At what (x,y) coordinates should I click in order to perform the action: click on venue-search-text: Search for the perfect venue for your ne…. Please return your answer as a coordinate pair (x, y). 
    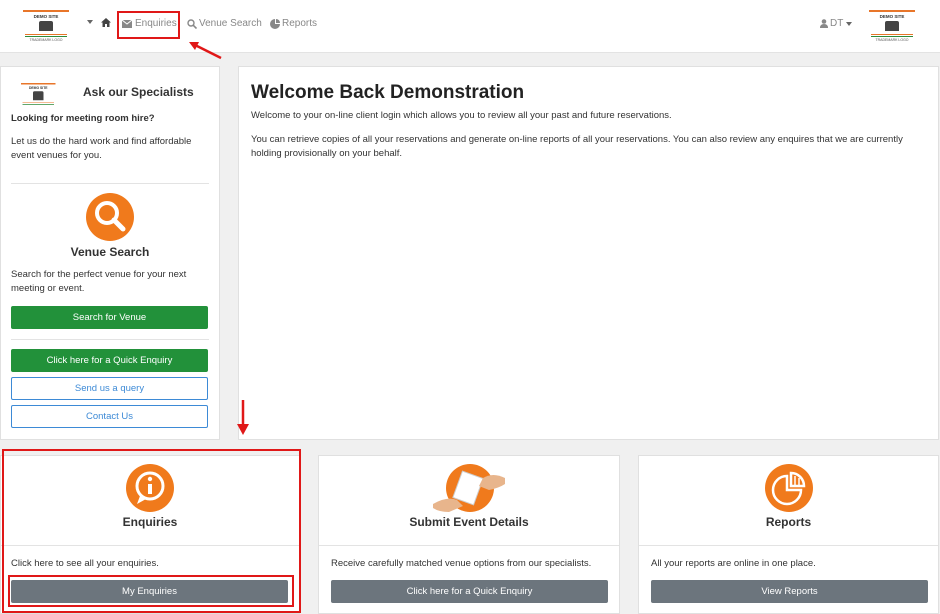
    Looking at the image, I should click on (99, 281).